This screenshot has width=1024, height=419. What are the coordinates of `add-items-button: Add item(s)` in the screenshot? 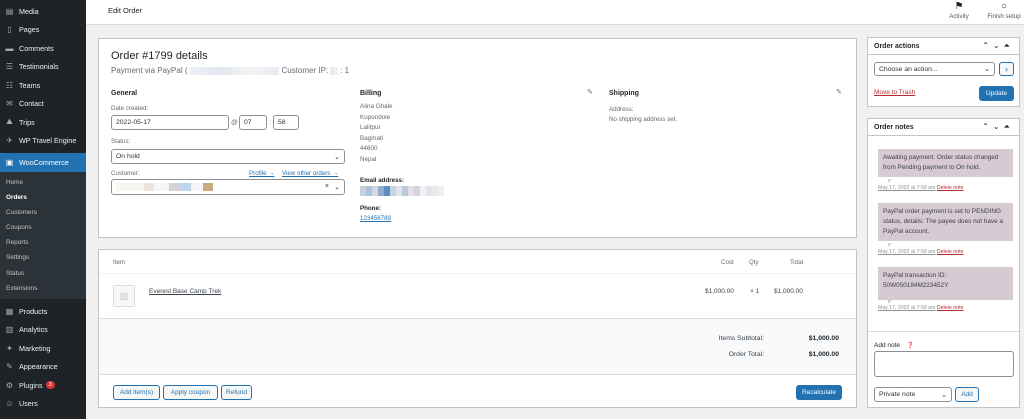 It's located at (136, 392).